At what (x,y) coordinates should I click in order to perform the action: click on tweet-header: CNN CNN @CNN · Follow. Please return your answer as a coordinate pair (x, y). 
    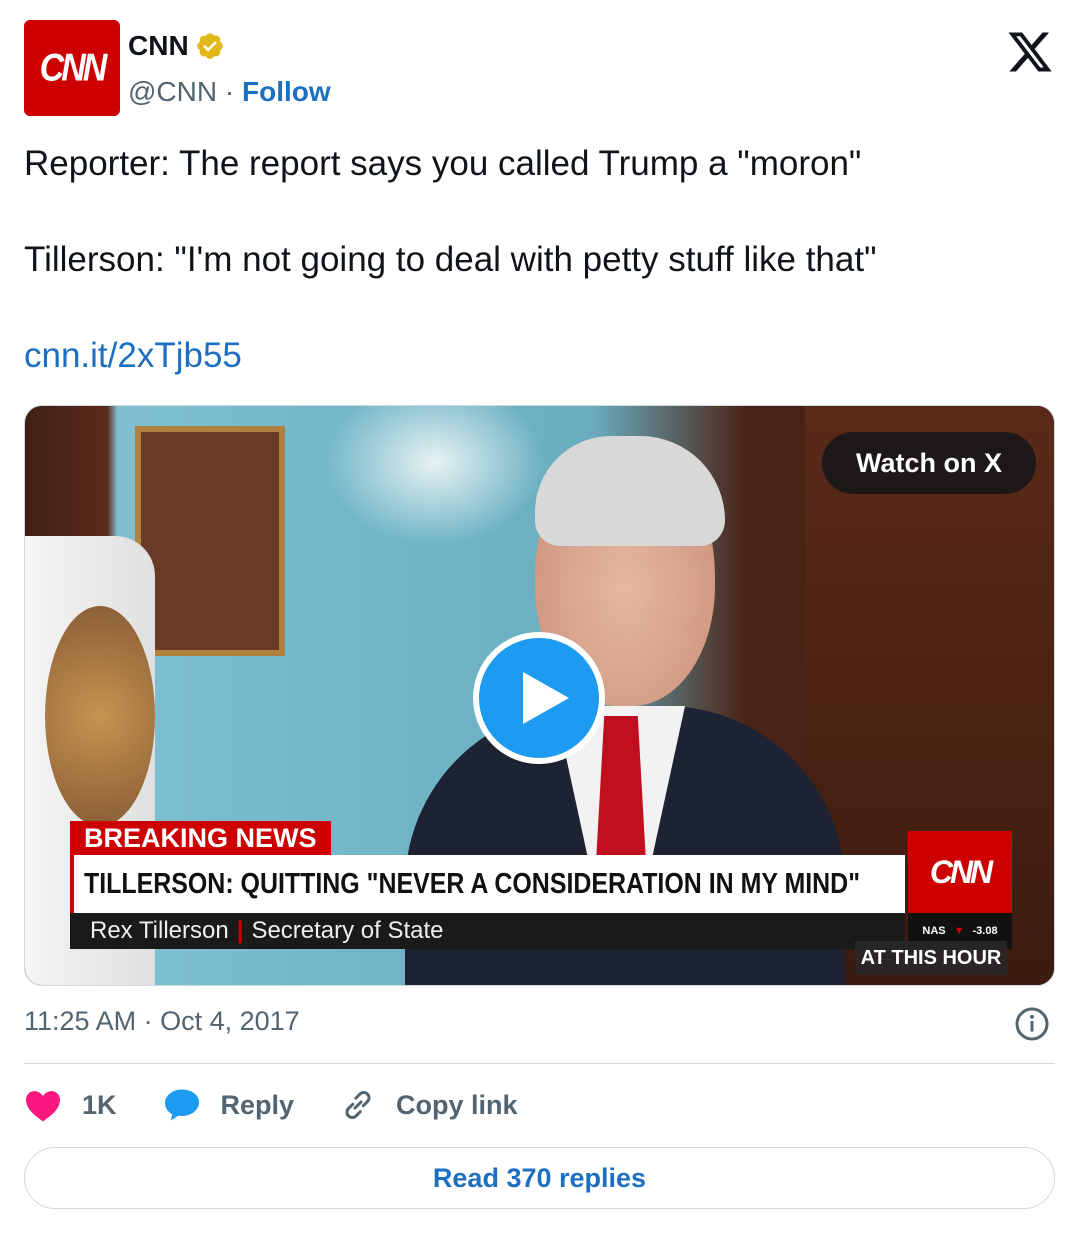
    Looking at the image, I should click on (539, 70).